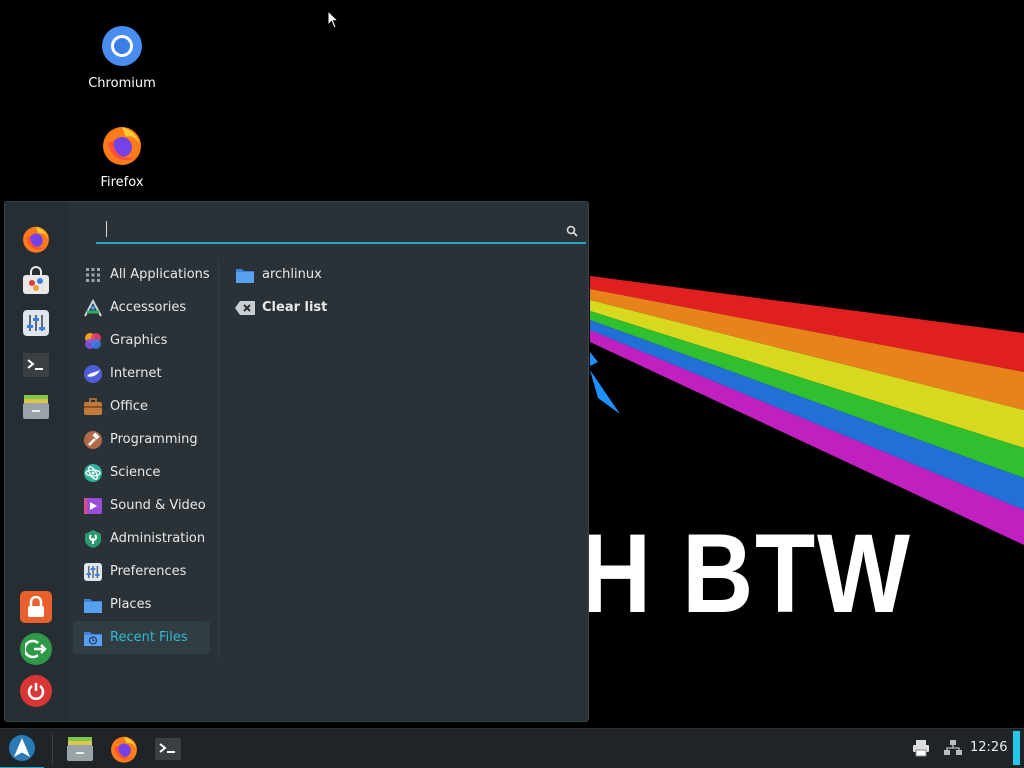 The width and height of the screenshot is (1024, 768). What do you see at coordinates (93, 275) in the screenshot?
I see `grid-icon` at bounding box center [93, 275].